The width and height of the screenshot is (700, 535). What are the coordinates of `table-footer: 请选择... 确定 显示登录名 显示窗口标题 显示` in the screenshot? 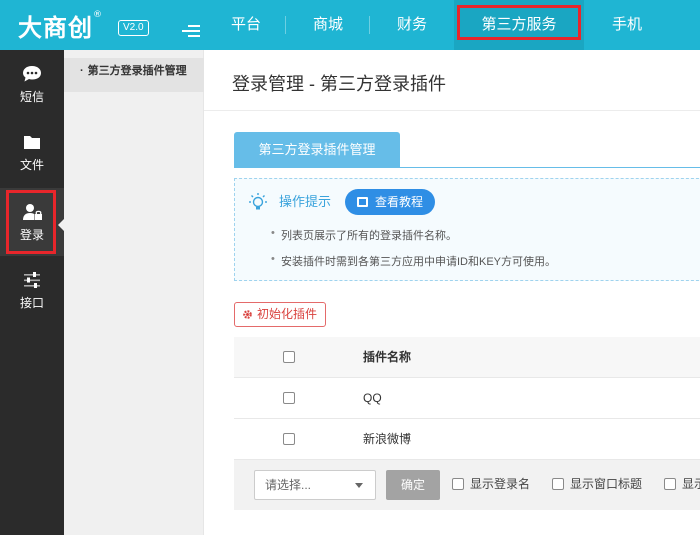 It's located at (467, 485).